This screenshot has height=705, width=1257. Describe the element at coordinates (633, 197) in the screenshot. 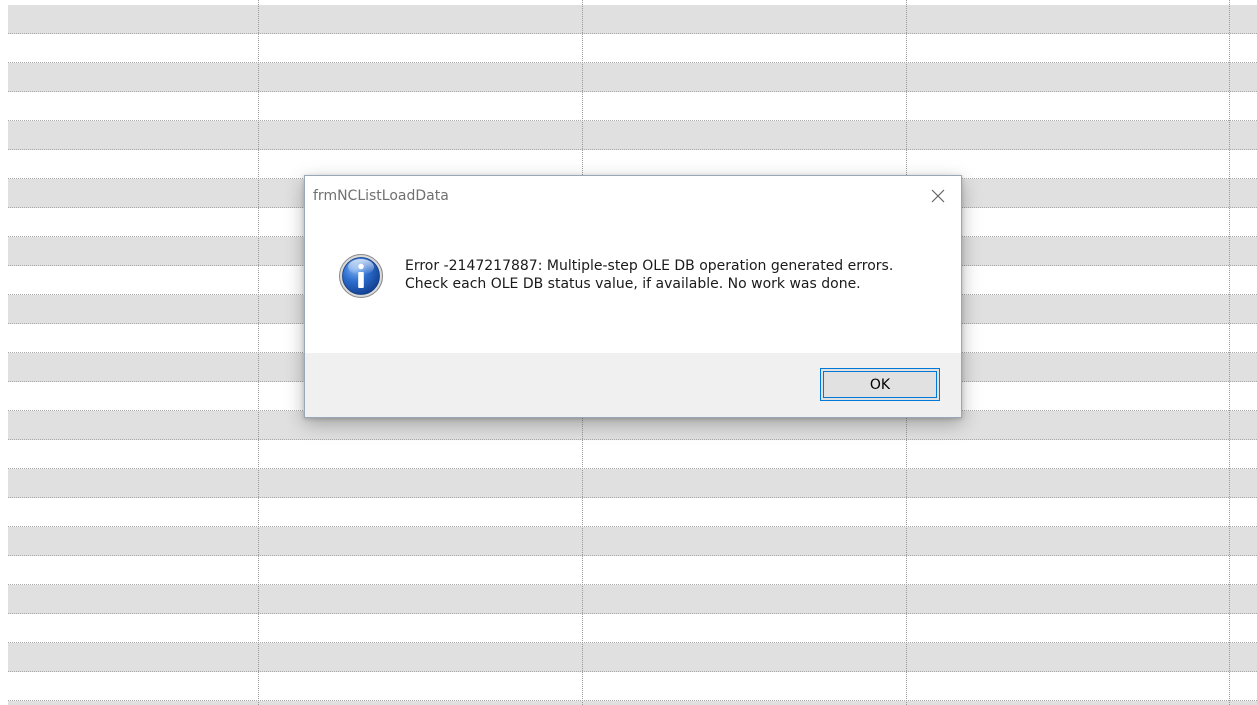

I see `dialog-title-bar: frmNCListLoadData` at that location.